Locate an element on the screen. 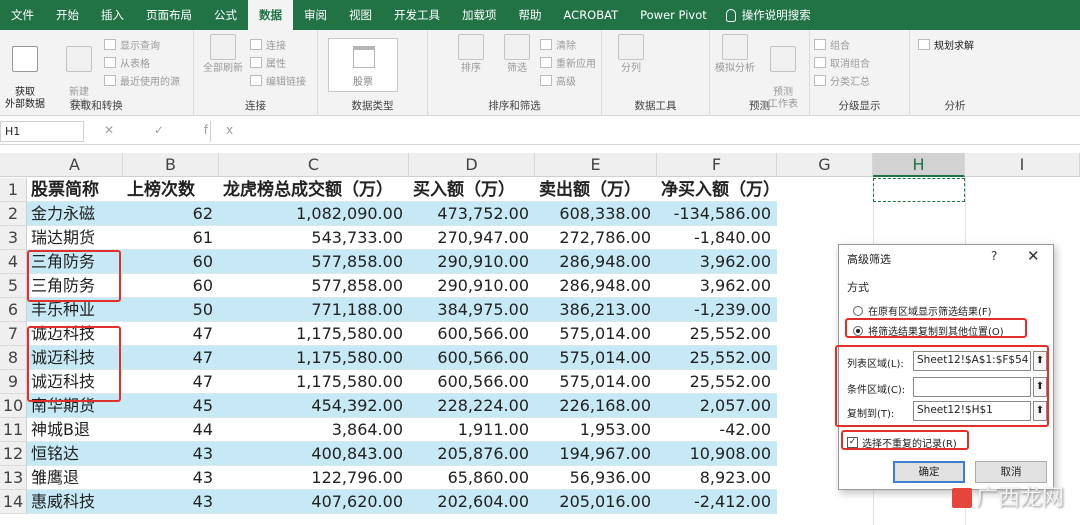 Image resolution: width=1080 pixels, height=525 pixels. properties-button: 属性 is located at coordinates (268, 62).